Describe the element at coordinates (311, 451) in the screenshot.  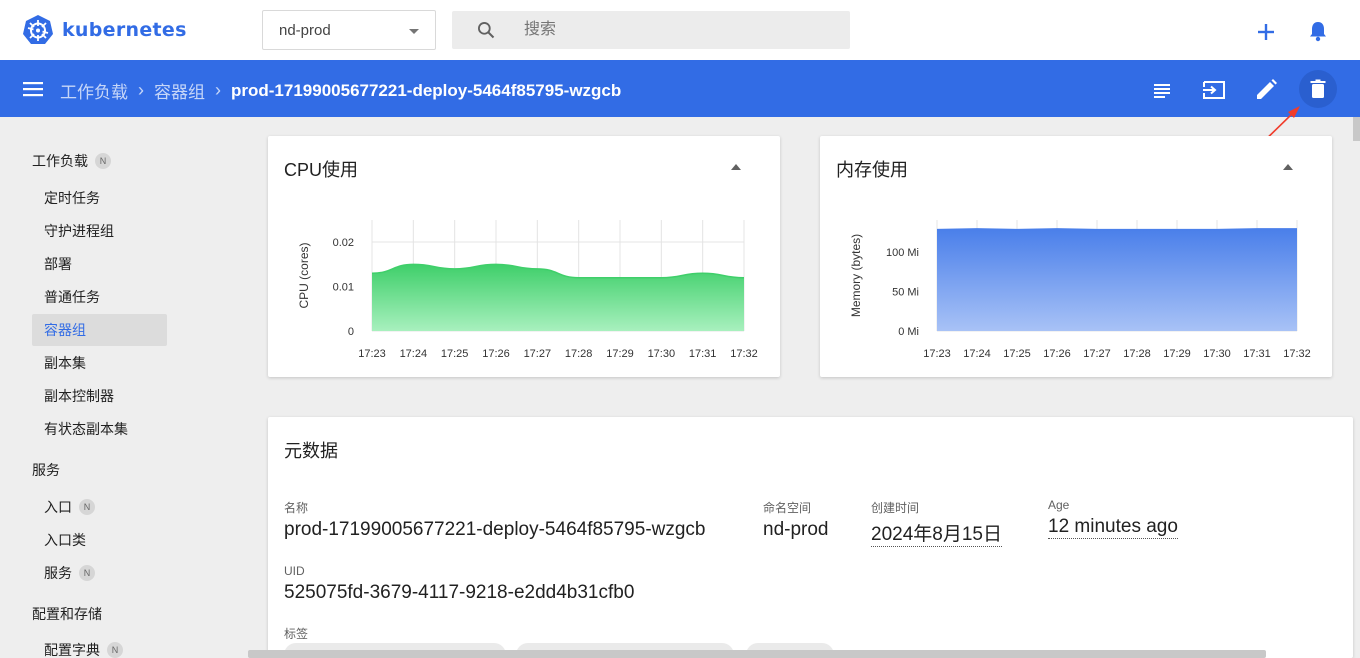
I see `metadata-title: 元数据` at that location.